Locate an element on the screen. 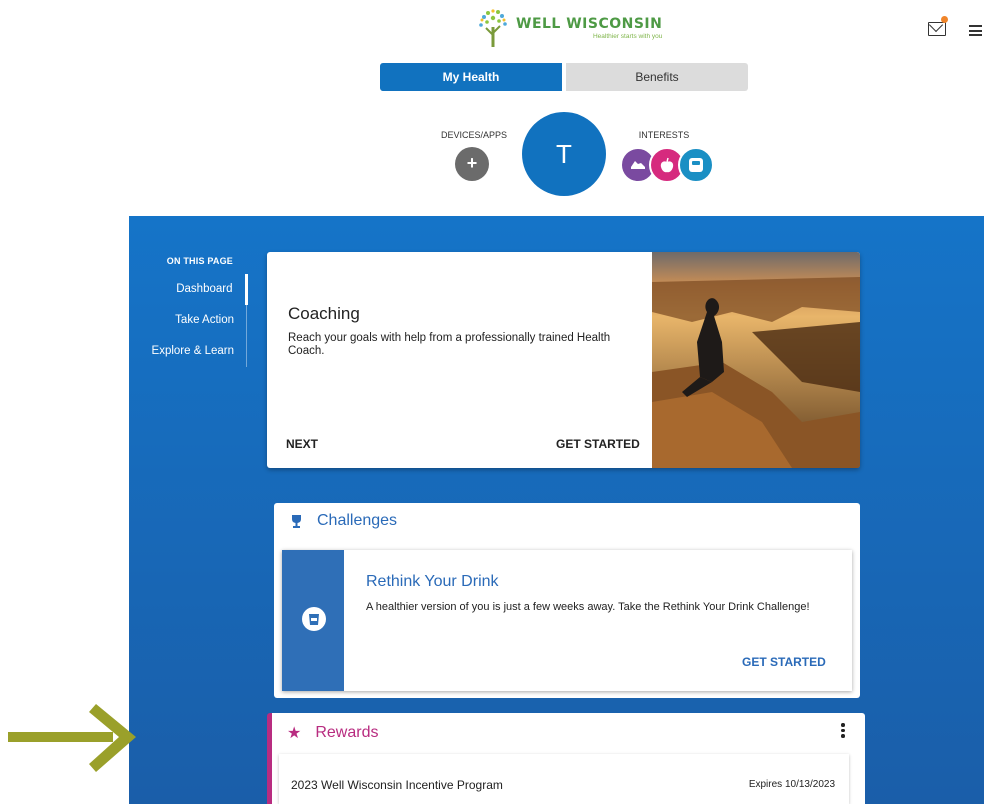 This screenshot has width=984, height=804. challenge-band is located at coordinates (313, 620).